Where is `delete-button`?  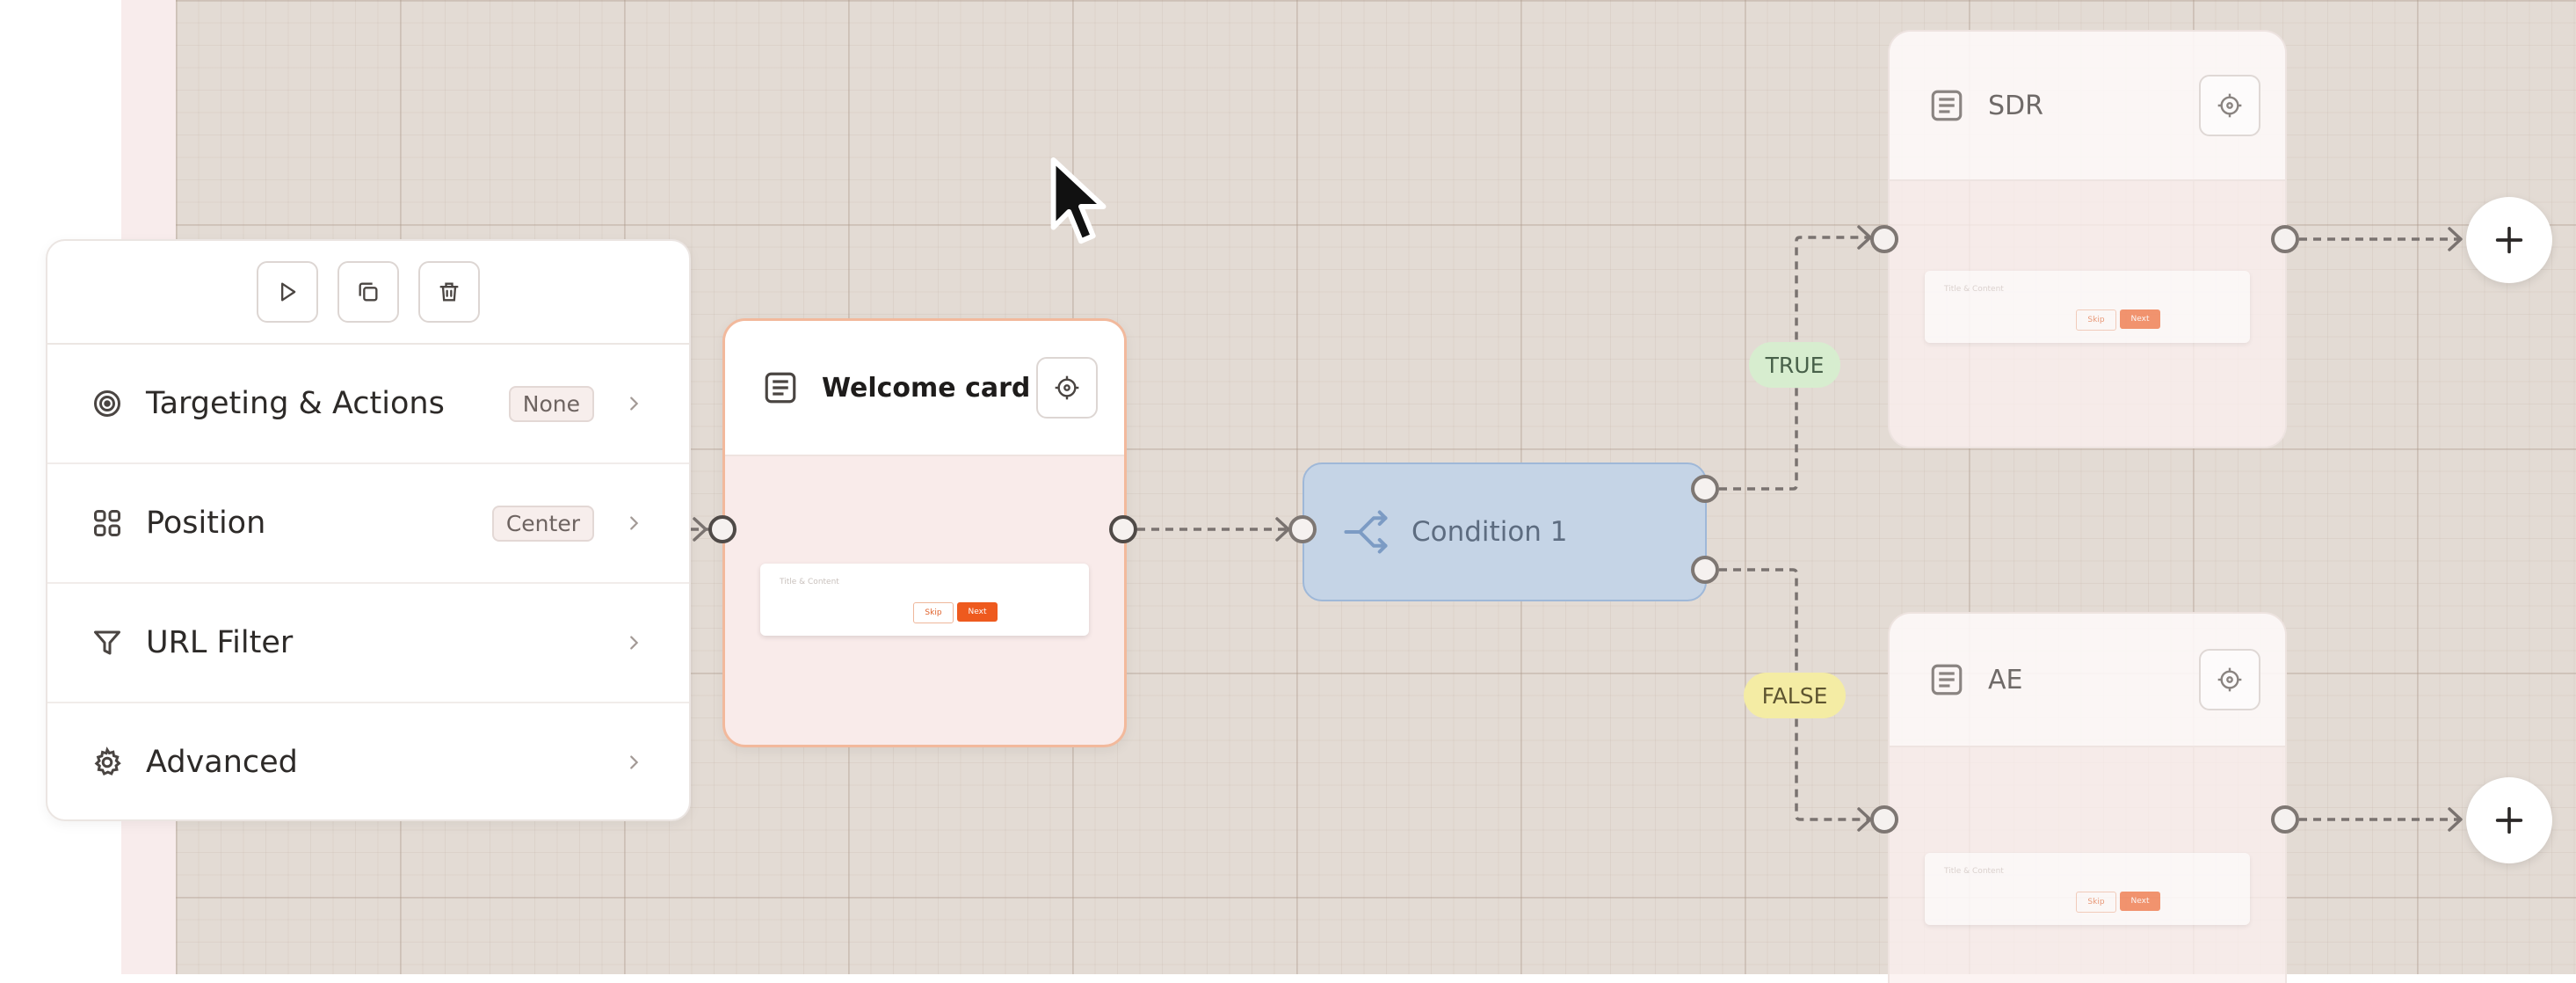
delete-button is located at coordinates (449, 292).